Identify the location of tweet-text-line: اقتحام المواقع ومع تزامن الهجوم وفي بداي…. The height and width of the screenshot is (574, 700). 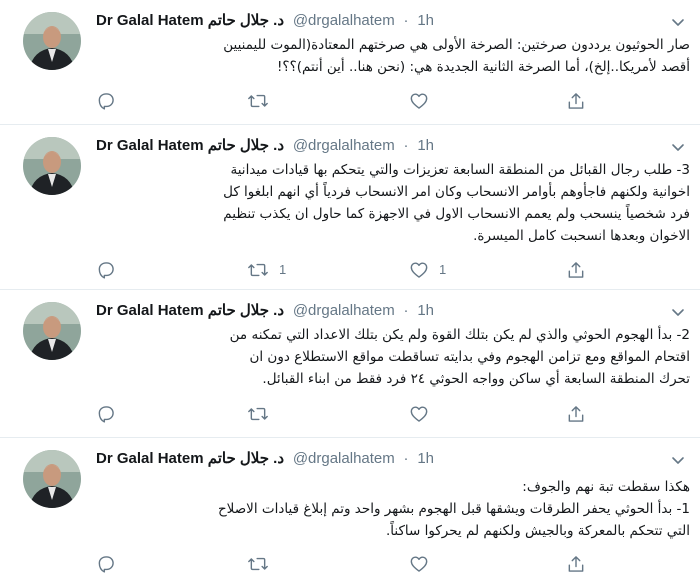
(469, 357).